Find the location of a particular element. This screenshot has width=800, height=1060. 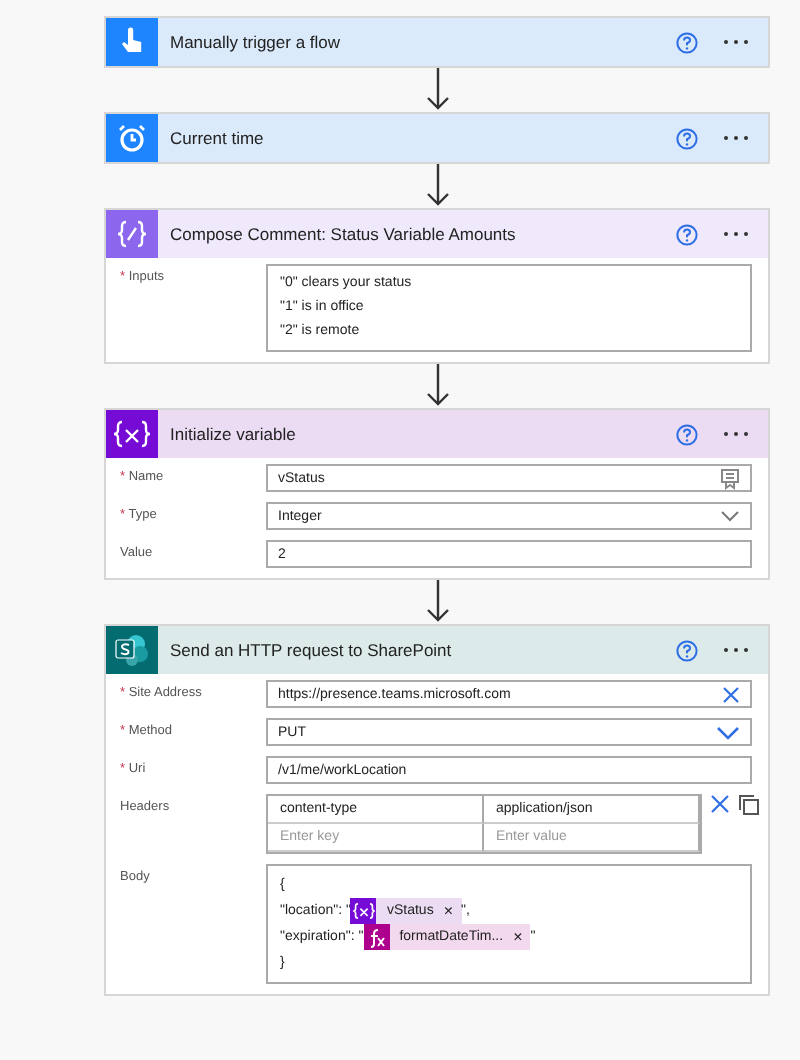

card-title: Initialize variable is located at coordinates (234, 434).